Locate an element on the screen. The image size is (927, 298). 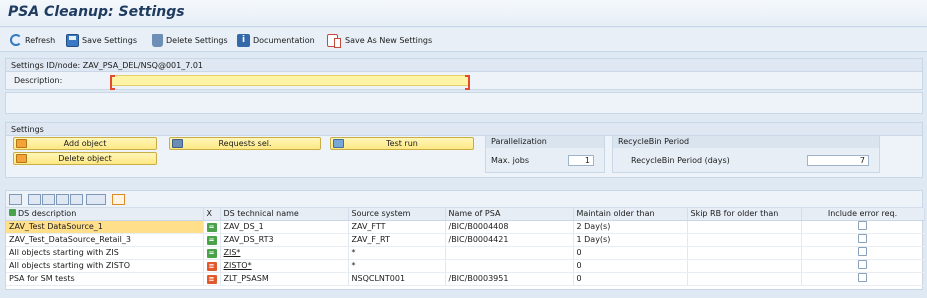
table-row: All objects starting with ZIS = ZIS* * 0 is located at coordinates (465, 253).